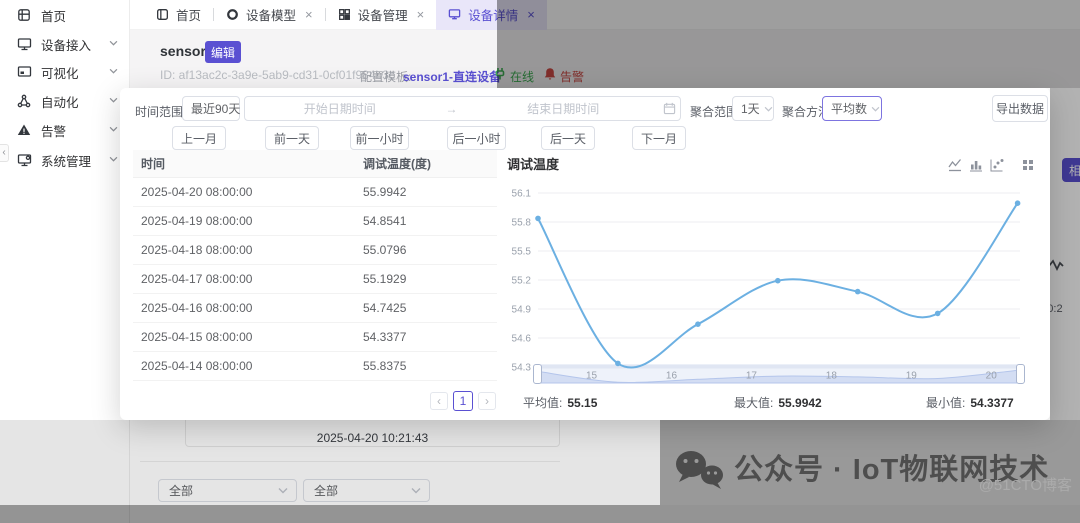  I want to click on export-data-button: 导出数据, so click(1020, 108).